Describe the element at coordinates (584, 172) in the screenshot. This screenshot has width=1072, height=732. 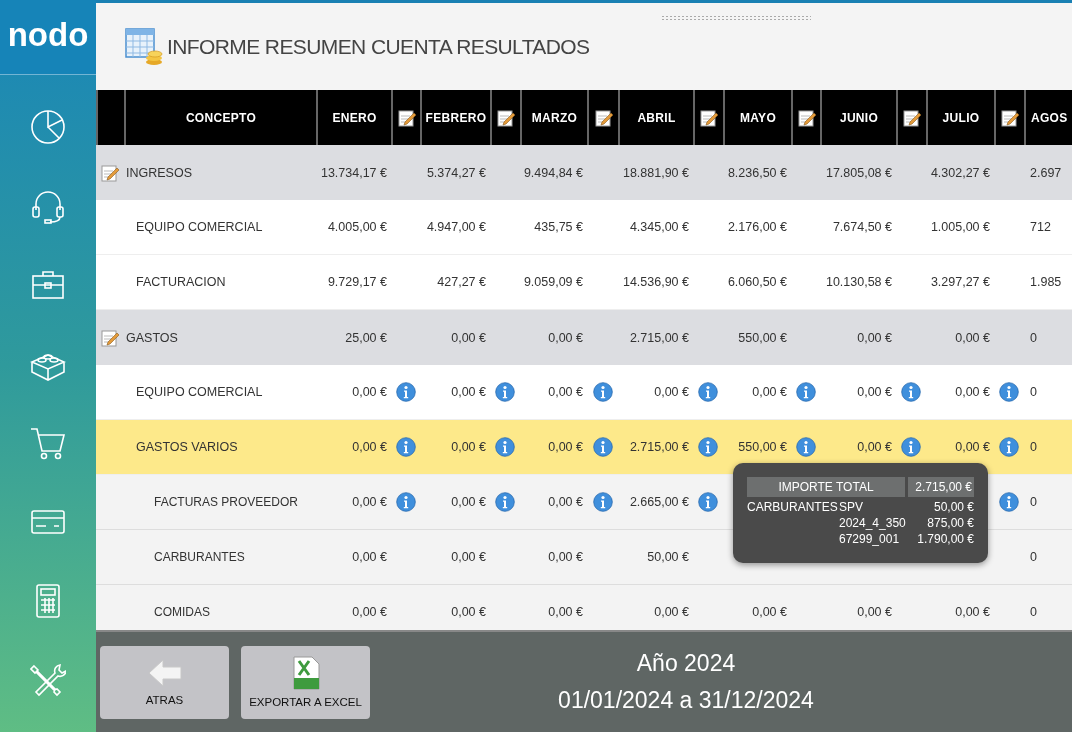
I see `table-row: INGRESOS 13.734,17 € 5.374,27 € 9.494,84 € 18.881,90 € 8.236,50 € 17.805,08 € 4.302,27 € 2.697` at that location.